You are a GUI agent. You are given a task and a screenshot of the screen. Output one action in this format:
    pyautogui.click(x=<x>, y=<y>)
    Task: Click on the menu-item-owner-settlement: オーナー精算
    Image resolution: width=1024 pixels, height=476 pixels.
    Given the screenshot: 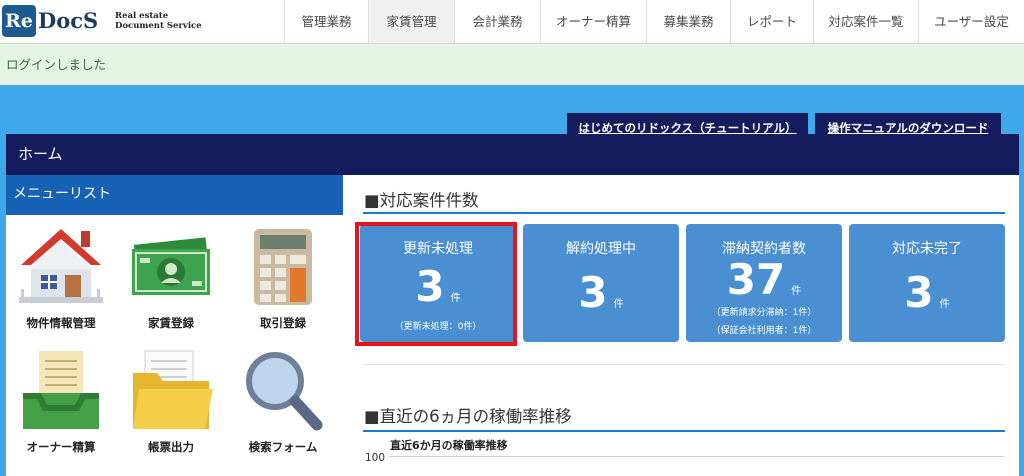 What is the action you would take?
    pyautogui.click(x=61, y=404)
    